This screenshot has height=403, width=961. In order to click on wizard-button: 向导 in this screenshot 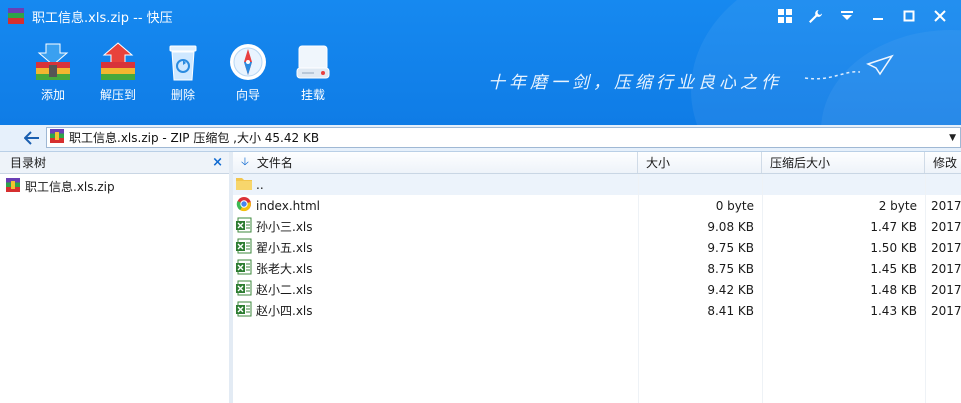, I will do `click(248, 71)`.